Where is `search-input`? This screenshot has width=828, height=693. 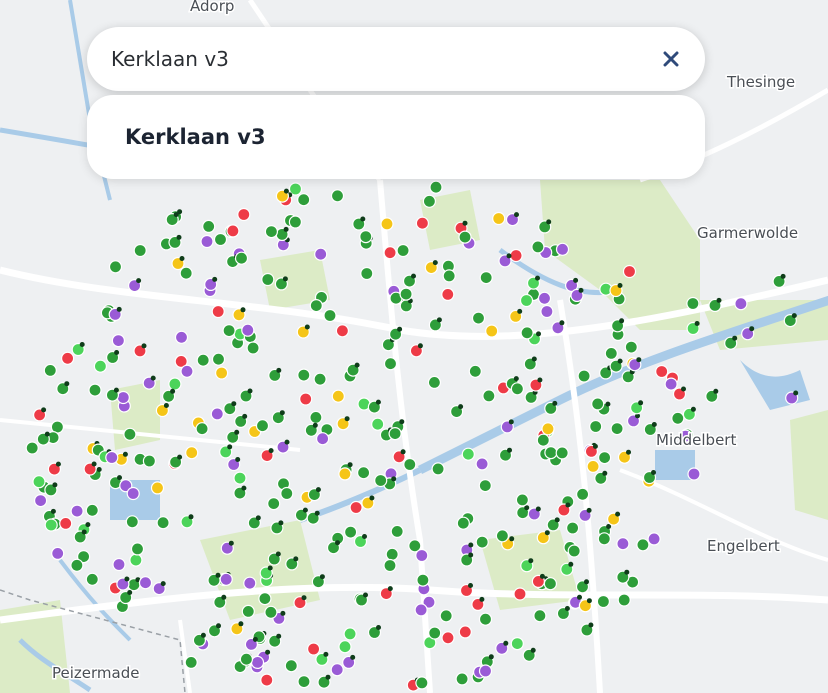
search-input is located at coordinates (383, 59).